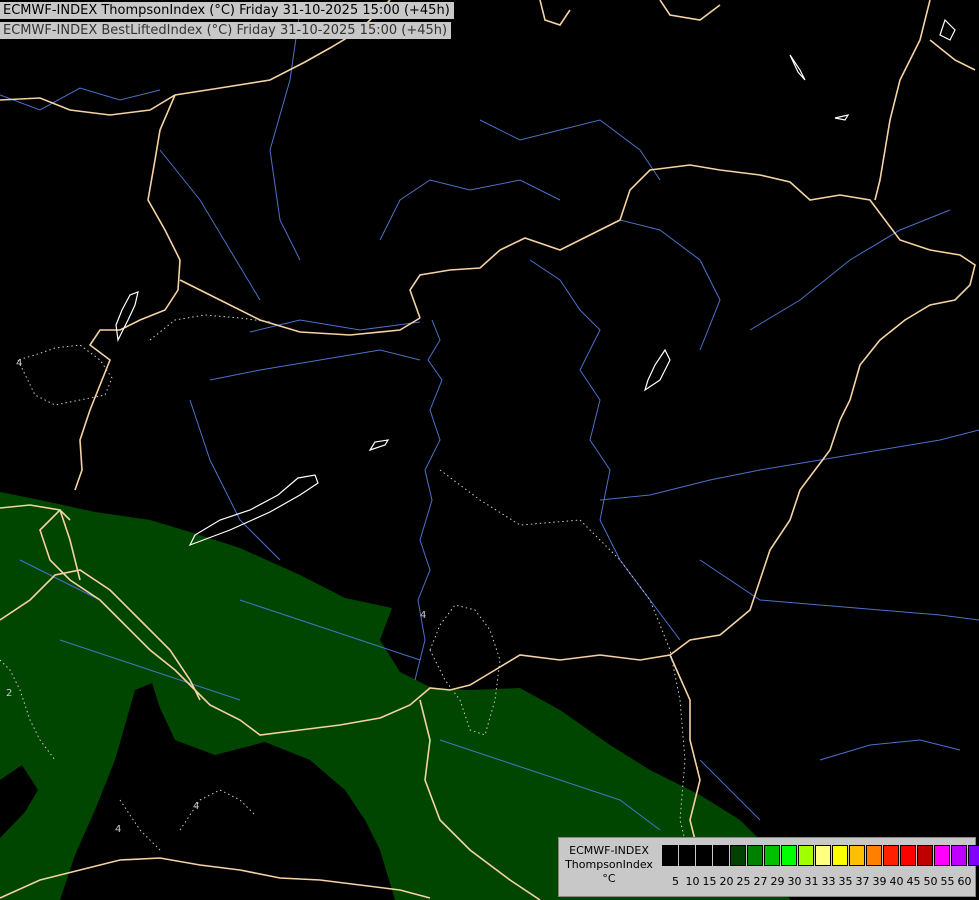  Describe the element at coordinates (777, 881) in the screenshot. I see `legend-tick: 29` at that location.